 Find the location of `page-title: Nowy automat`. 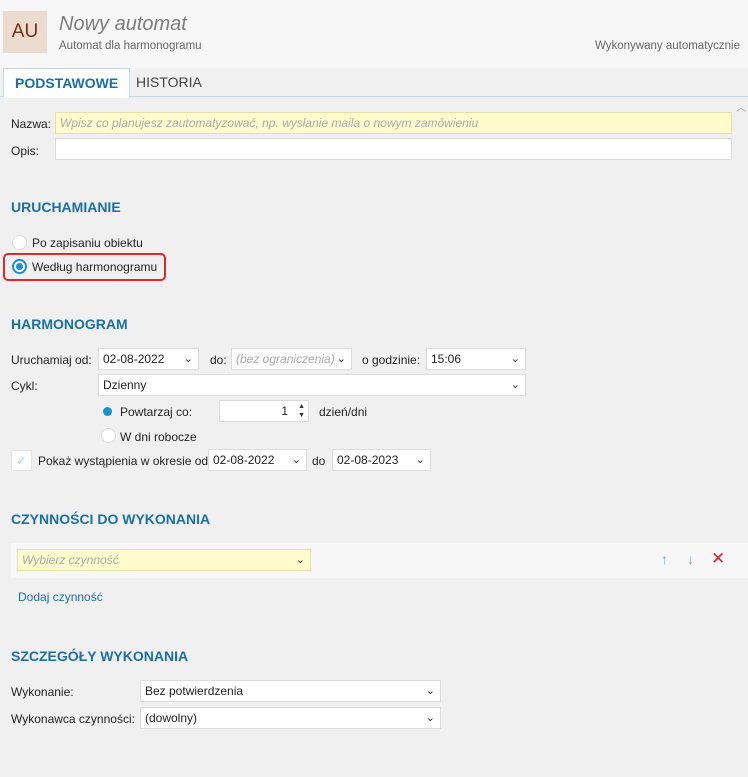

page-title: Nowy automat is located at coordinates (123, 24).